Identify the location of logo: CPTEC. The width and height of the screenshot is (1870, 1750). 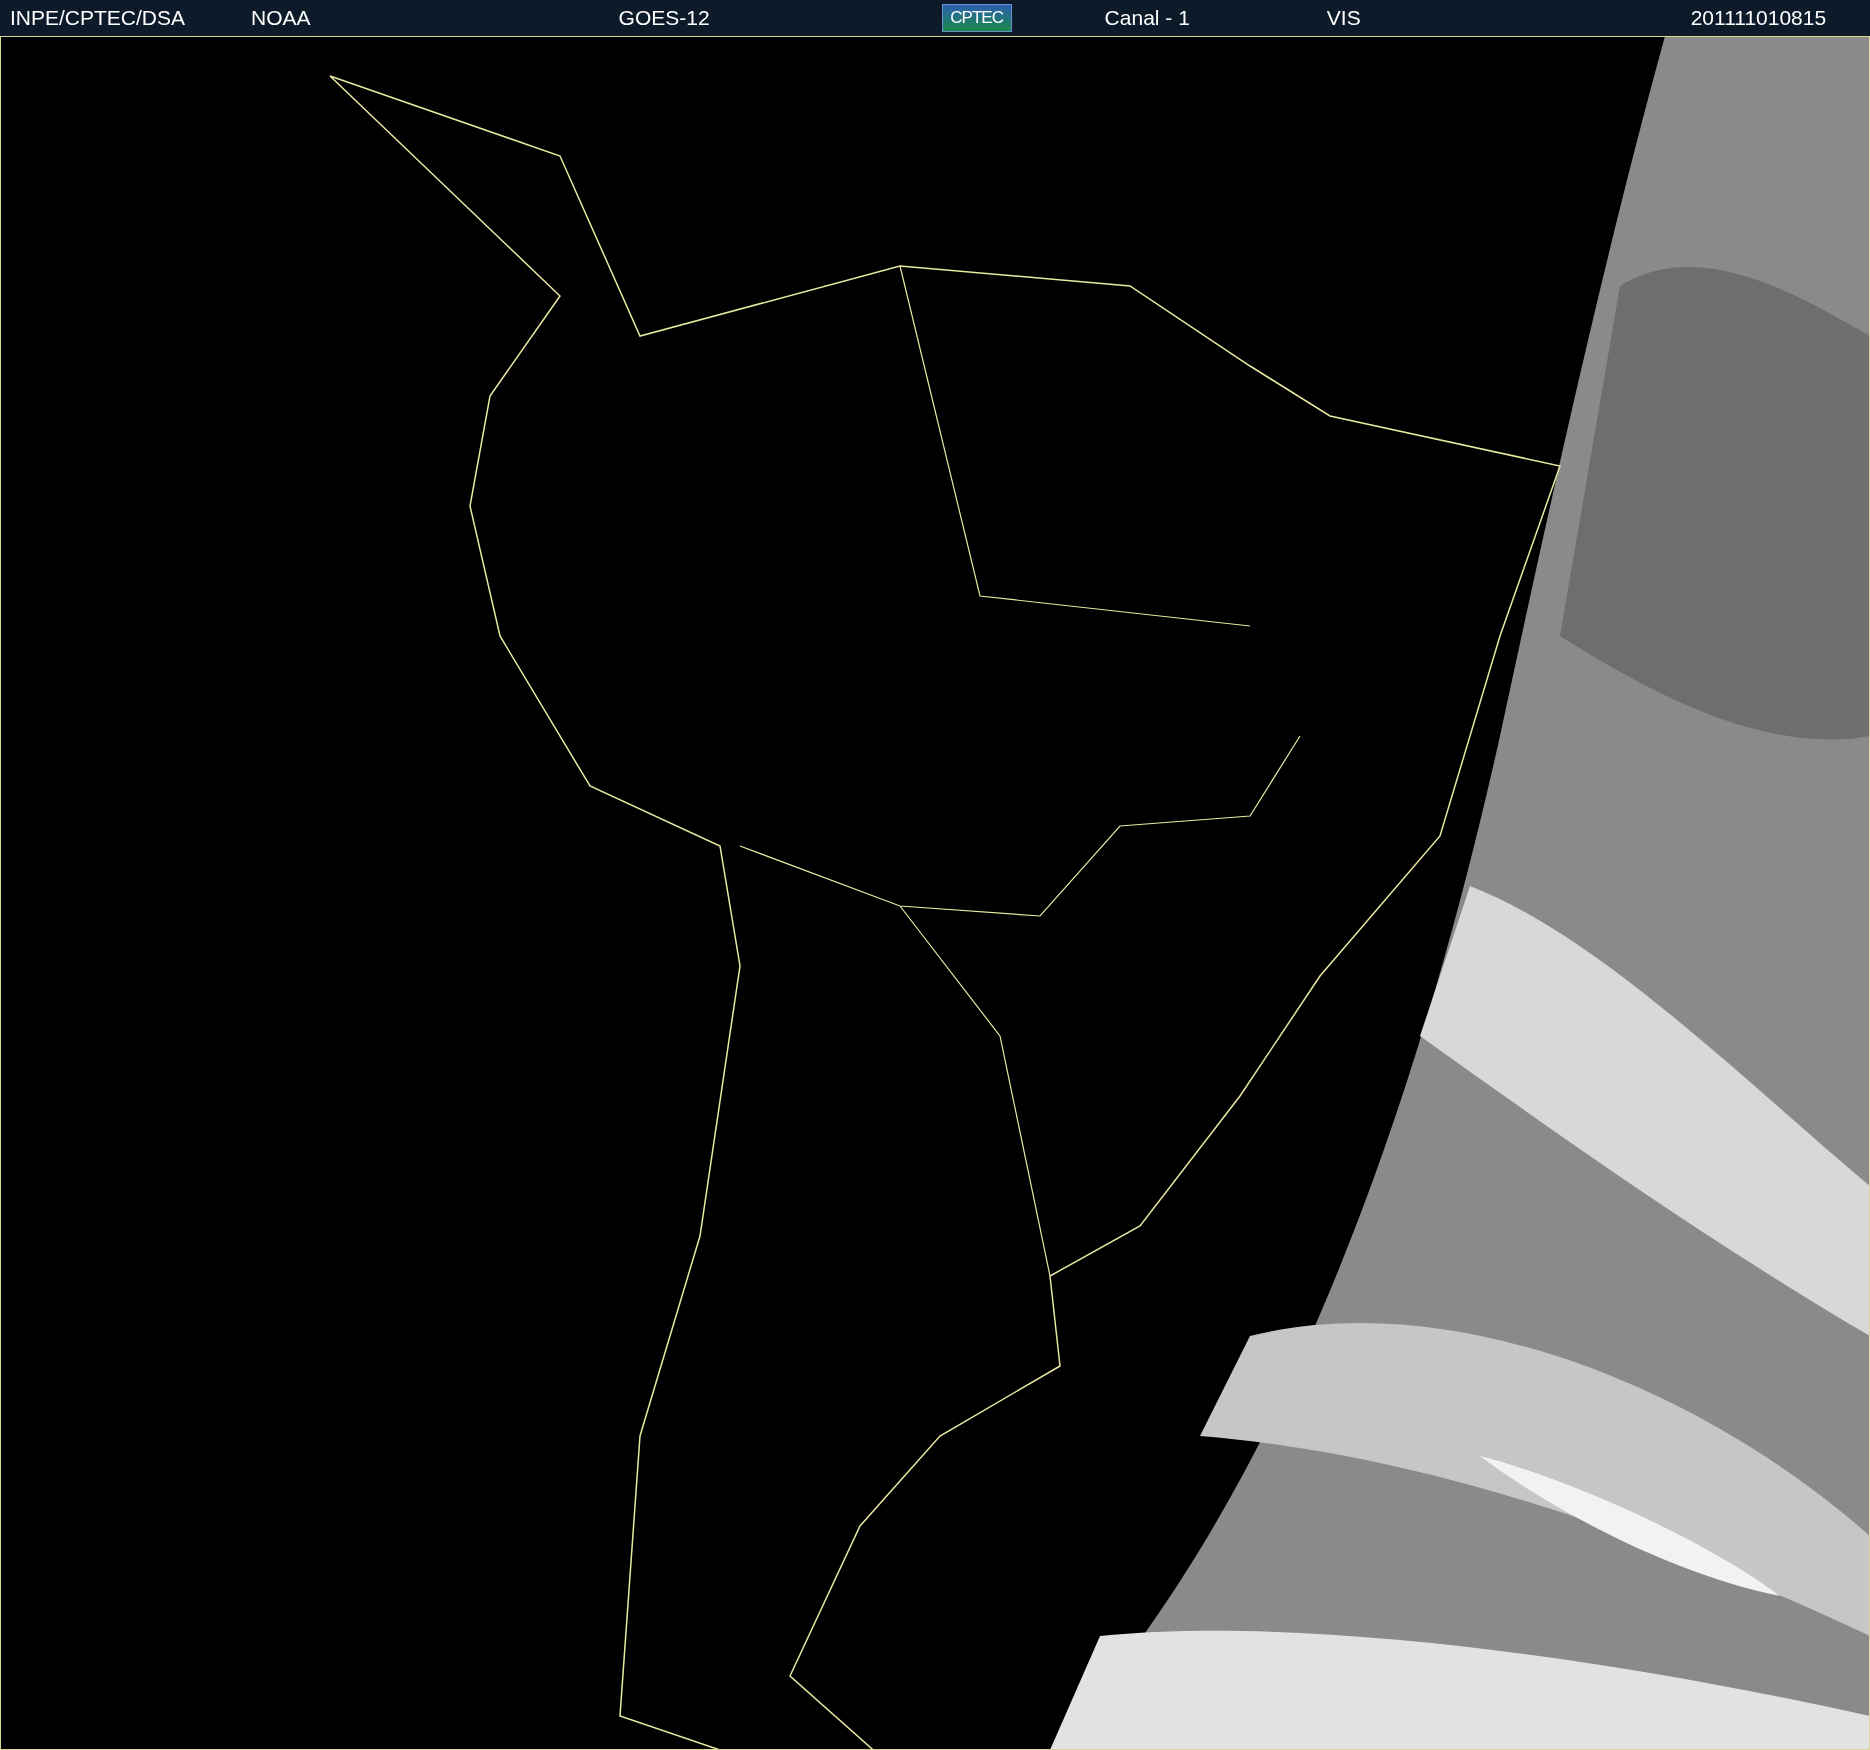
(976, 18).